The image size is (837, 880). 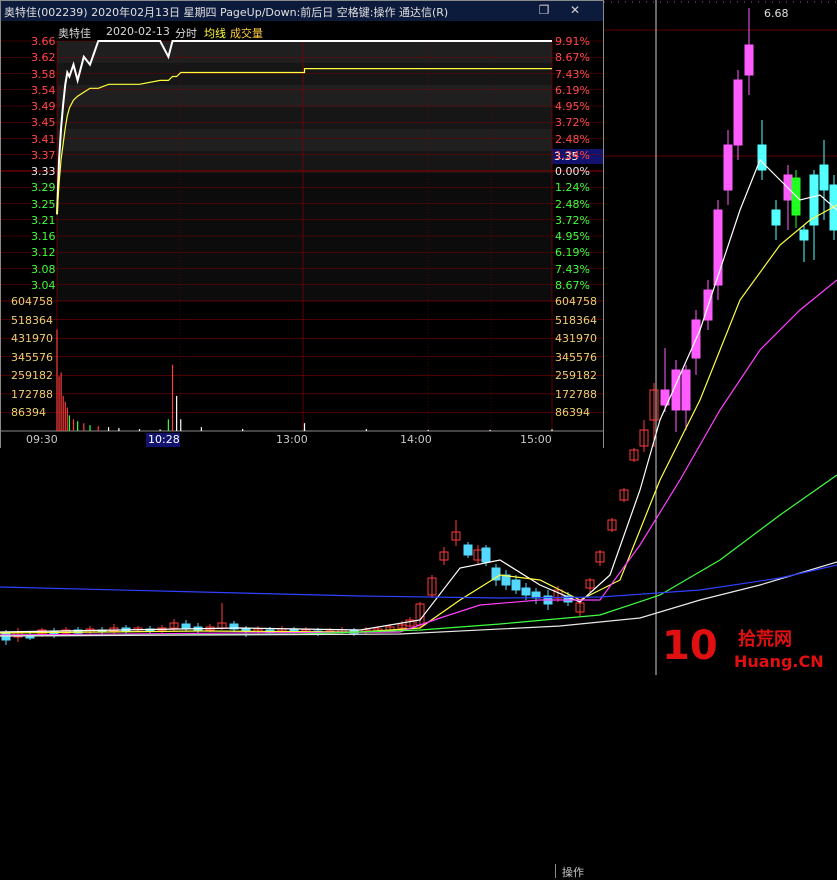 I want to click on volume-tick-right: 172788, so click(x=576, y=394).